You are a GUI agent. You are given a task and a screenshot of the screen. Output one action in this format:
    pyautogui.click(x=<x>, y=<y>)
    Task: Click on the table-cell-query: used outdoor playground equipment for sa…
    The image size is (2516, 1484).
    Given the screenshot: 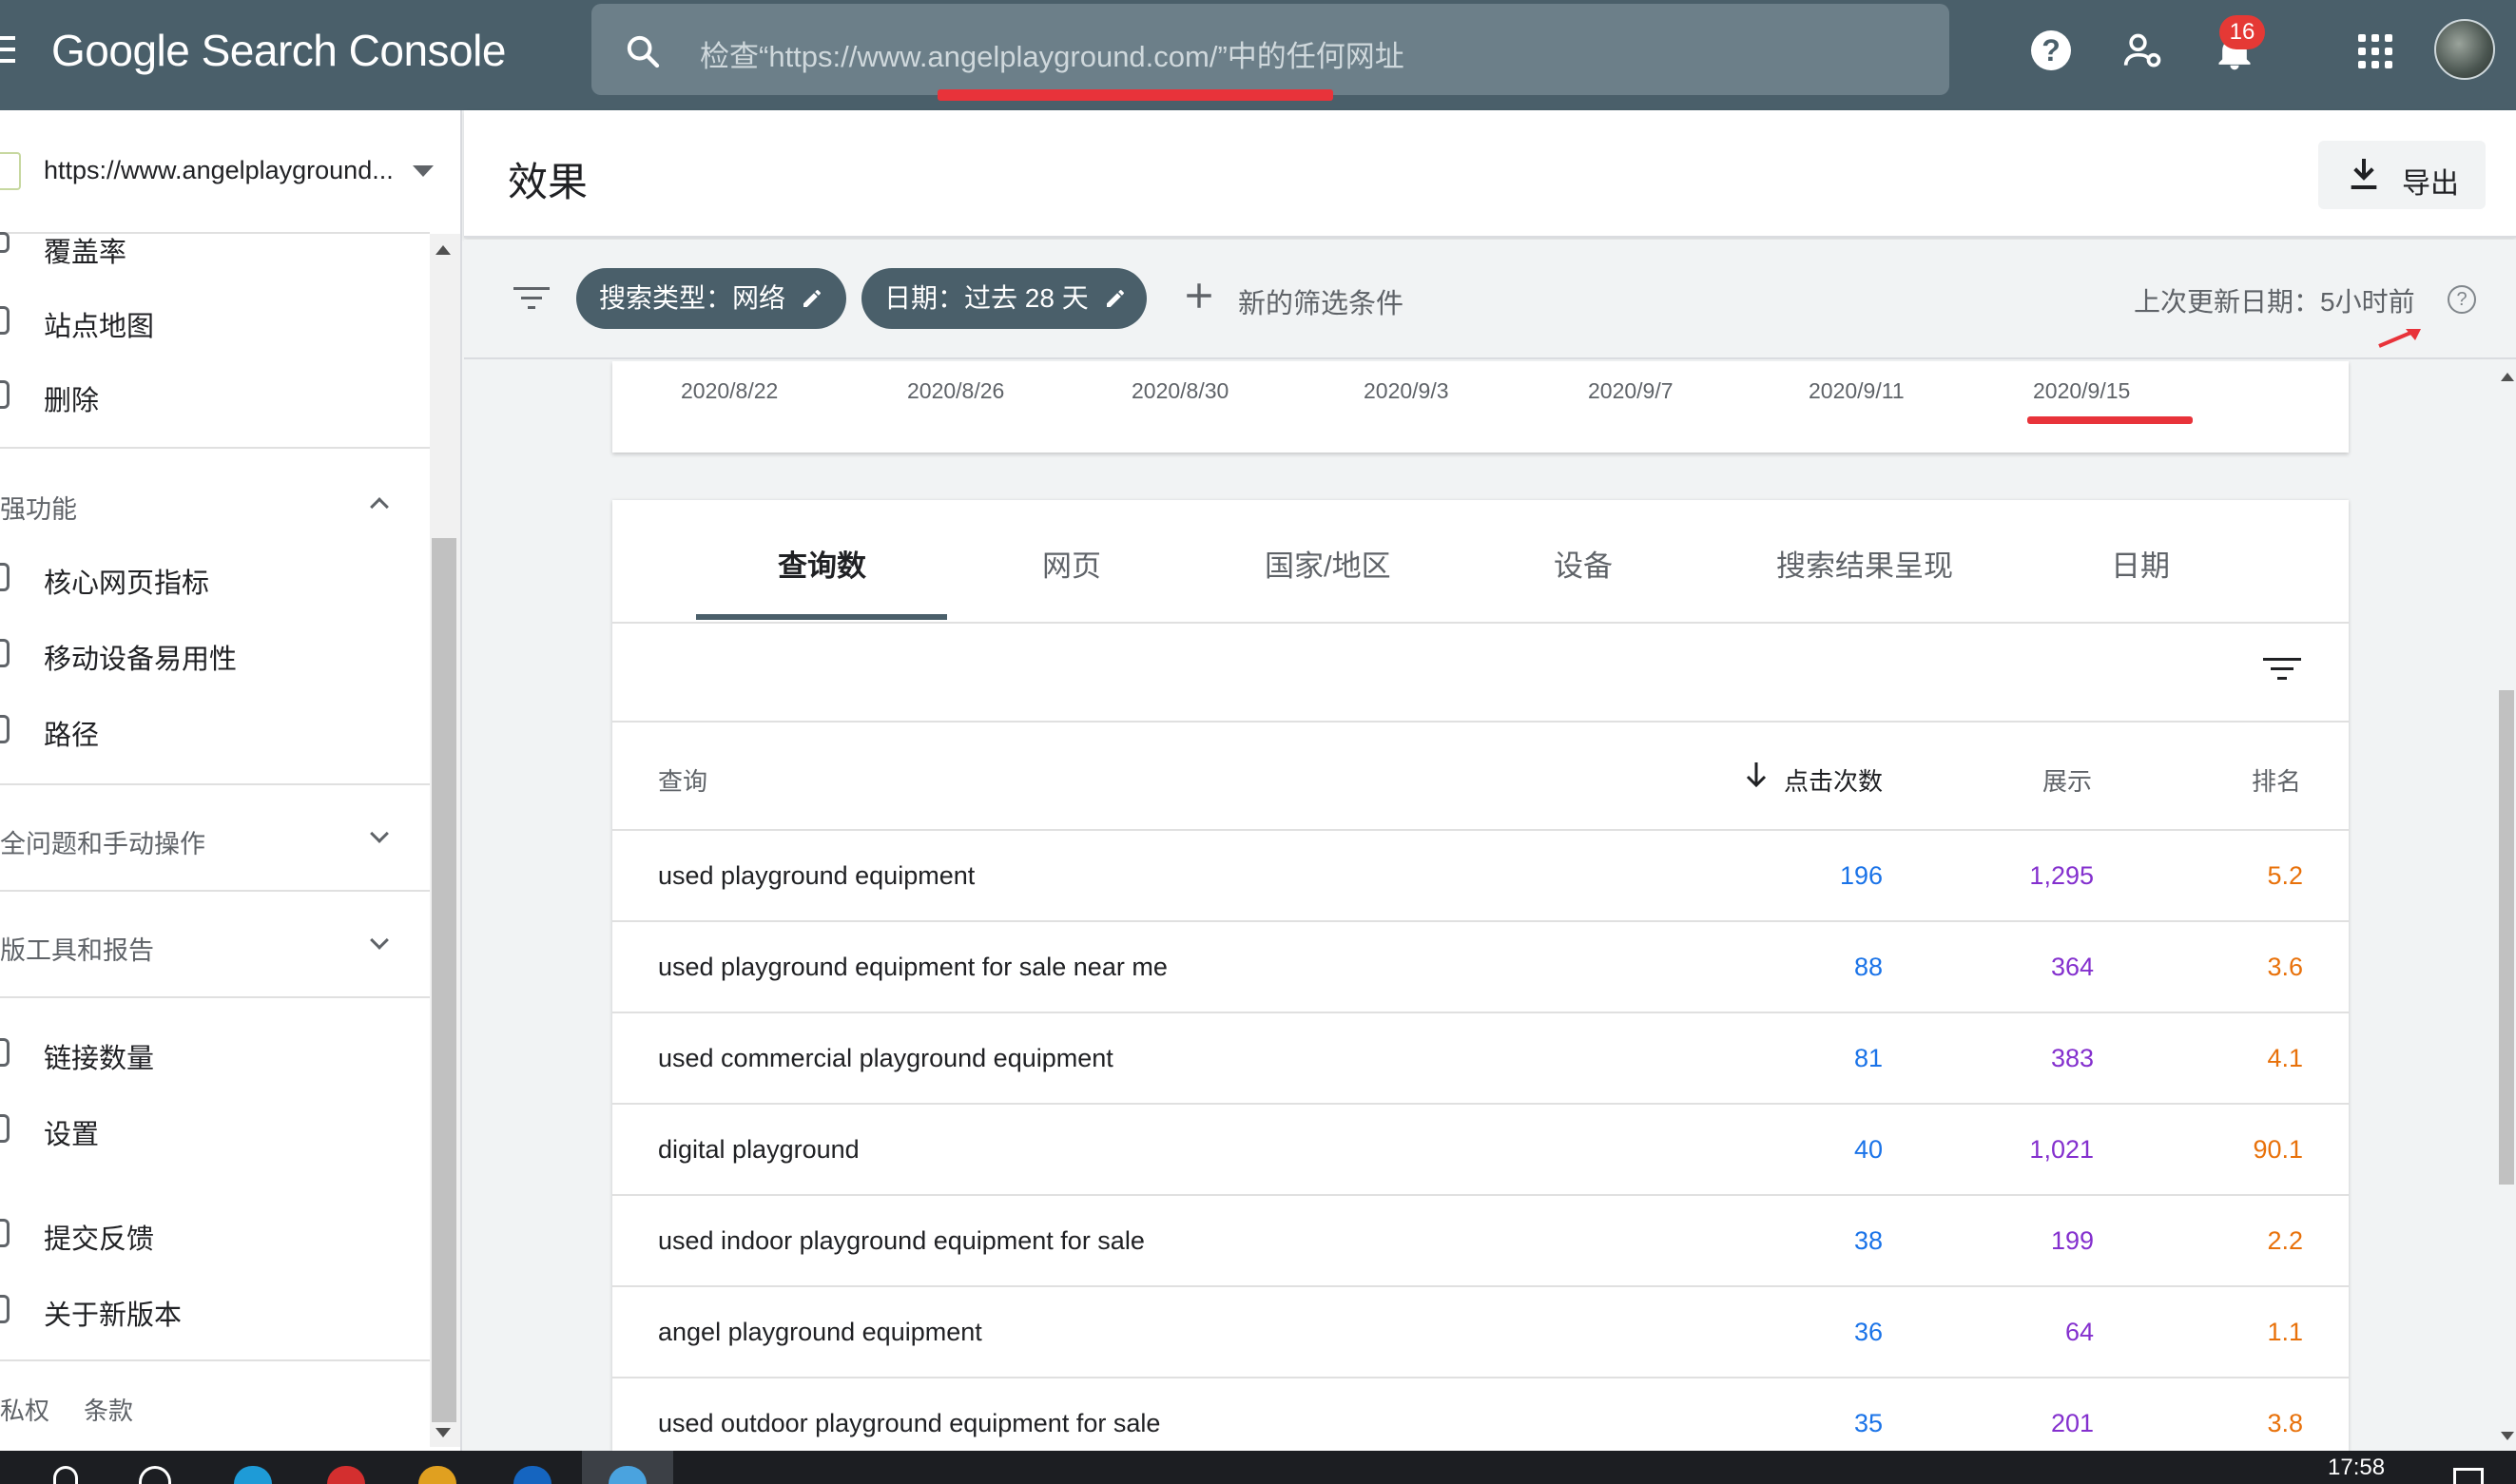 What is the action you would take?
    pyautogui.click(x=909, y=1423)
    